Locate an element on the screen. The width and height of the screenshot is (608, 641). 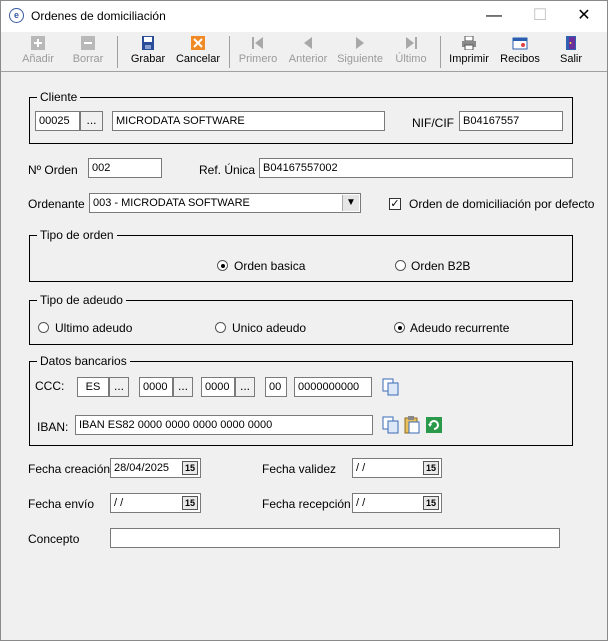
bank-data-group-label: Datos bancarios is located at coordinates (83, 361).